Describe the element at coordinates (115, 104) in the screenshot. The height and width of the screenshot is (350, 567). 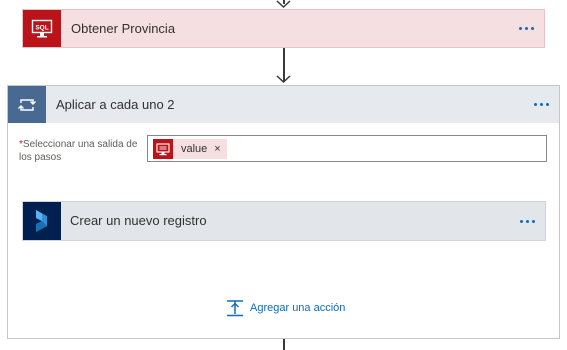
I see `apply-to-each-title: Aplicar a cada uno 2` at that location.